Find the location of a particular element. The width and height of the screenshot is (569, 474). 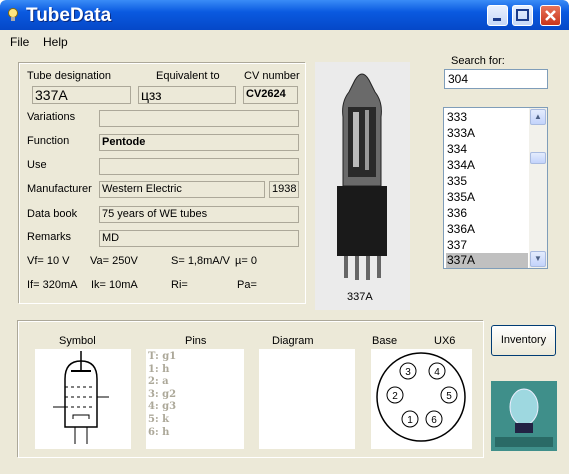

tube-thumbnail is located at coordinates (524, 416).